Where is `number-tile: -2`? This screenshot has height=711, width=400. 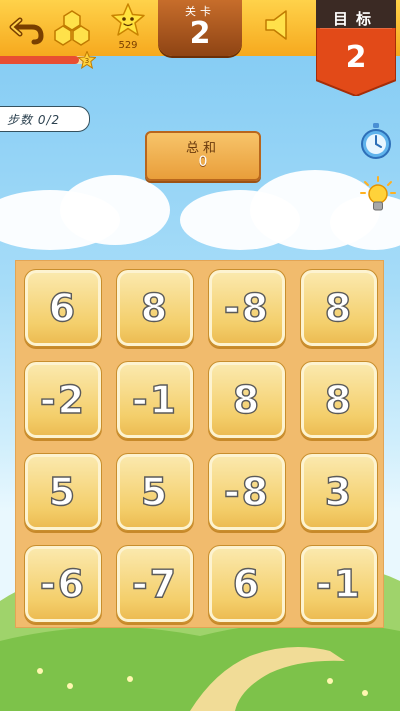
number-tile: -2 is located at coordinates (63, 400).